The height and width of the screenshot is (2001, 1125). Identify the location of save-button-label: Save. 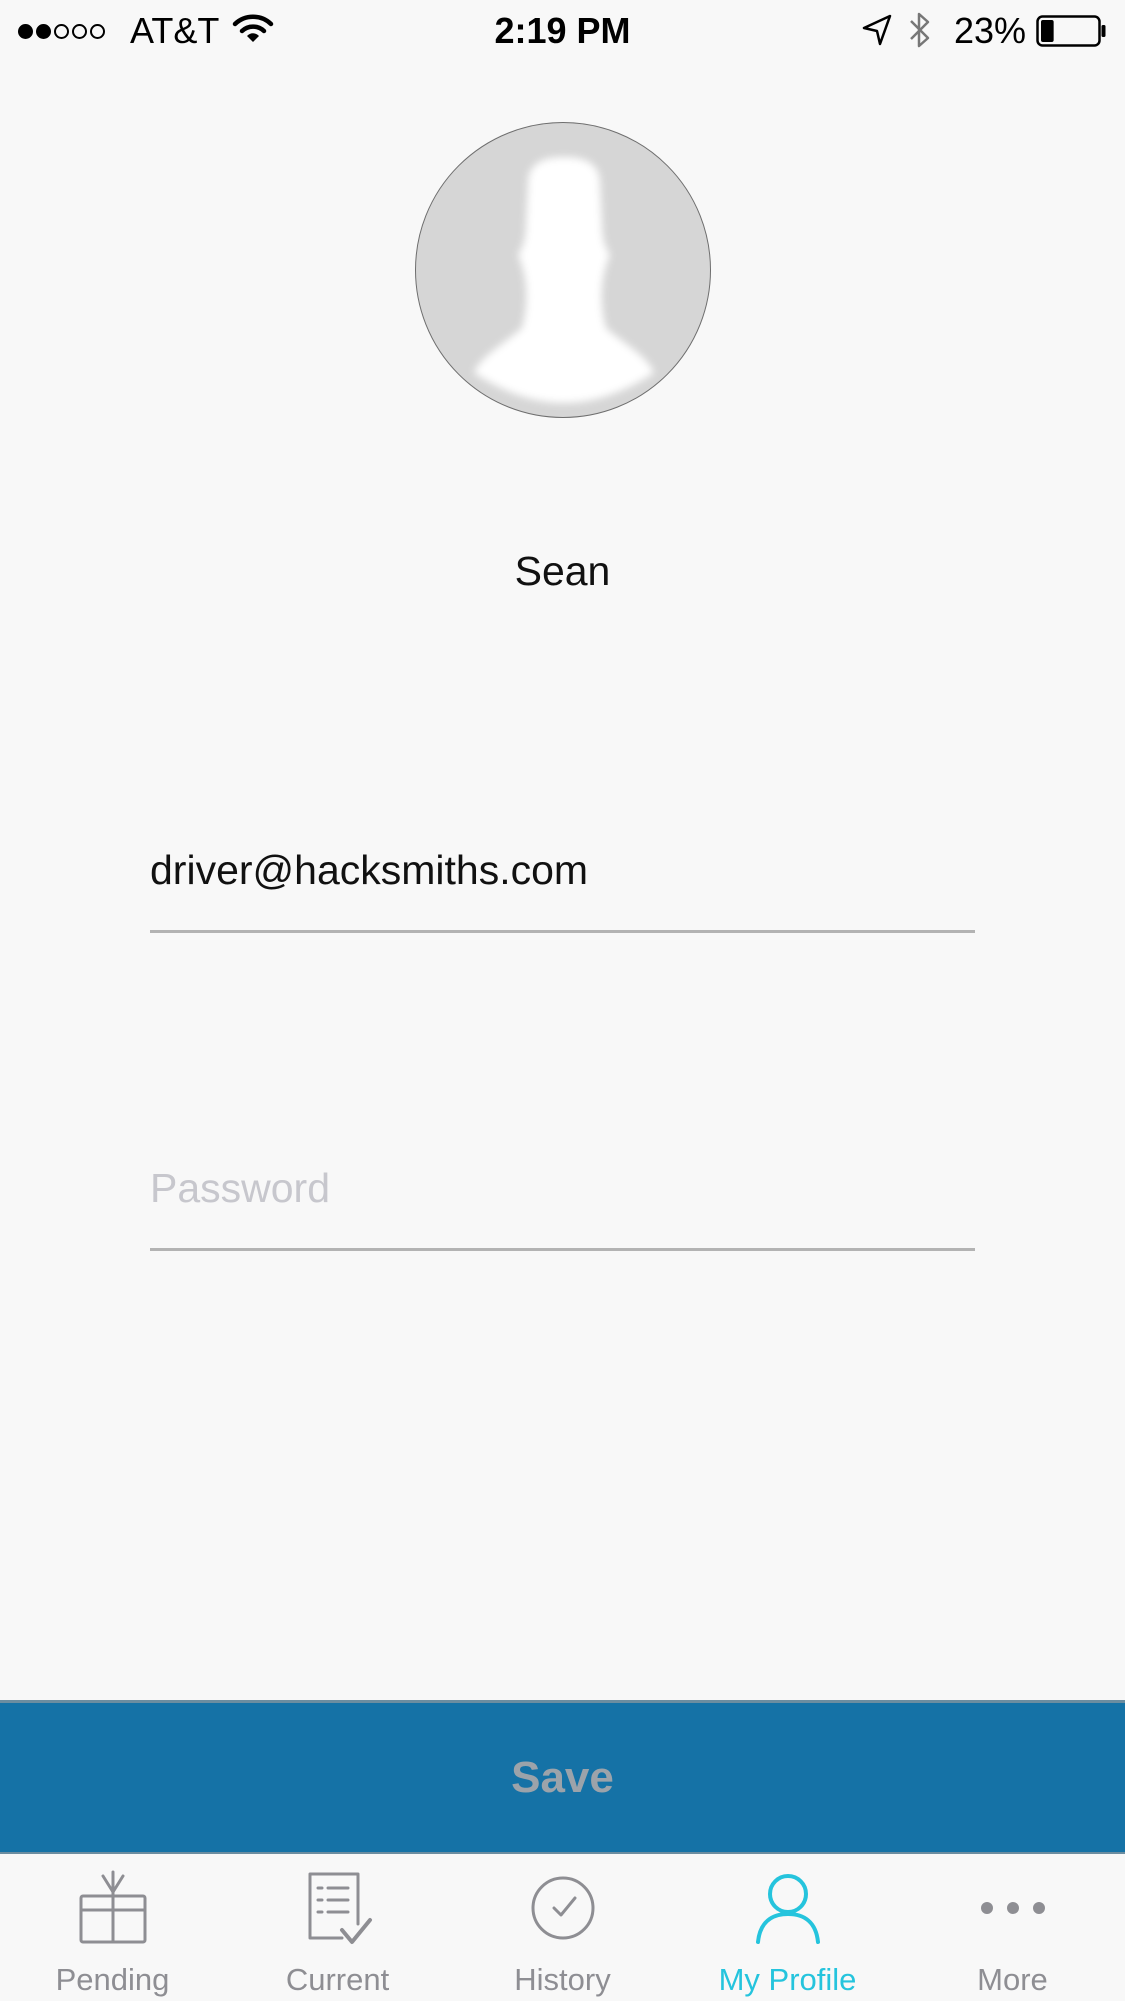
(562, 1777).